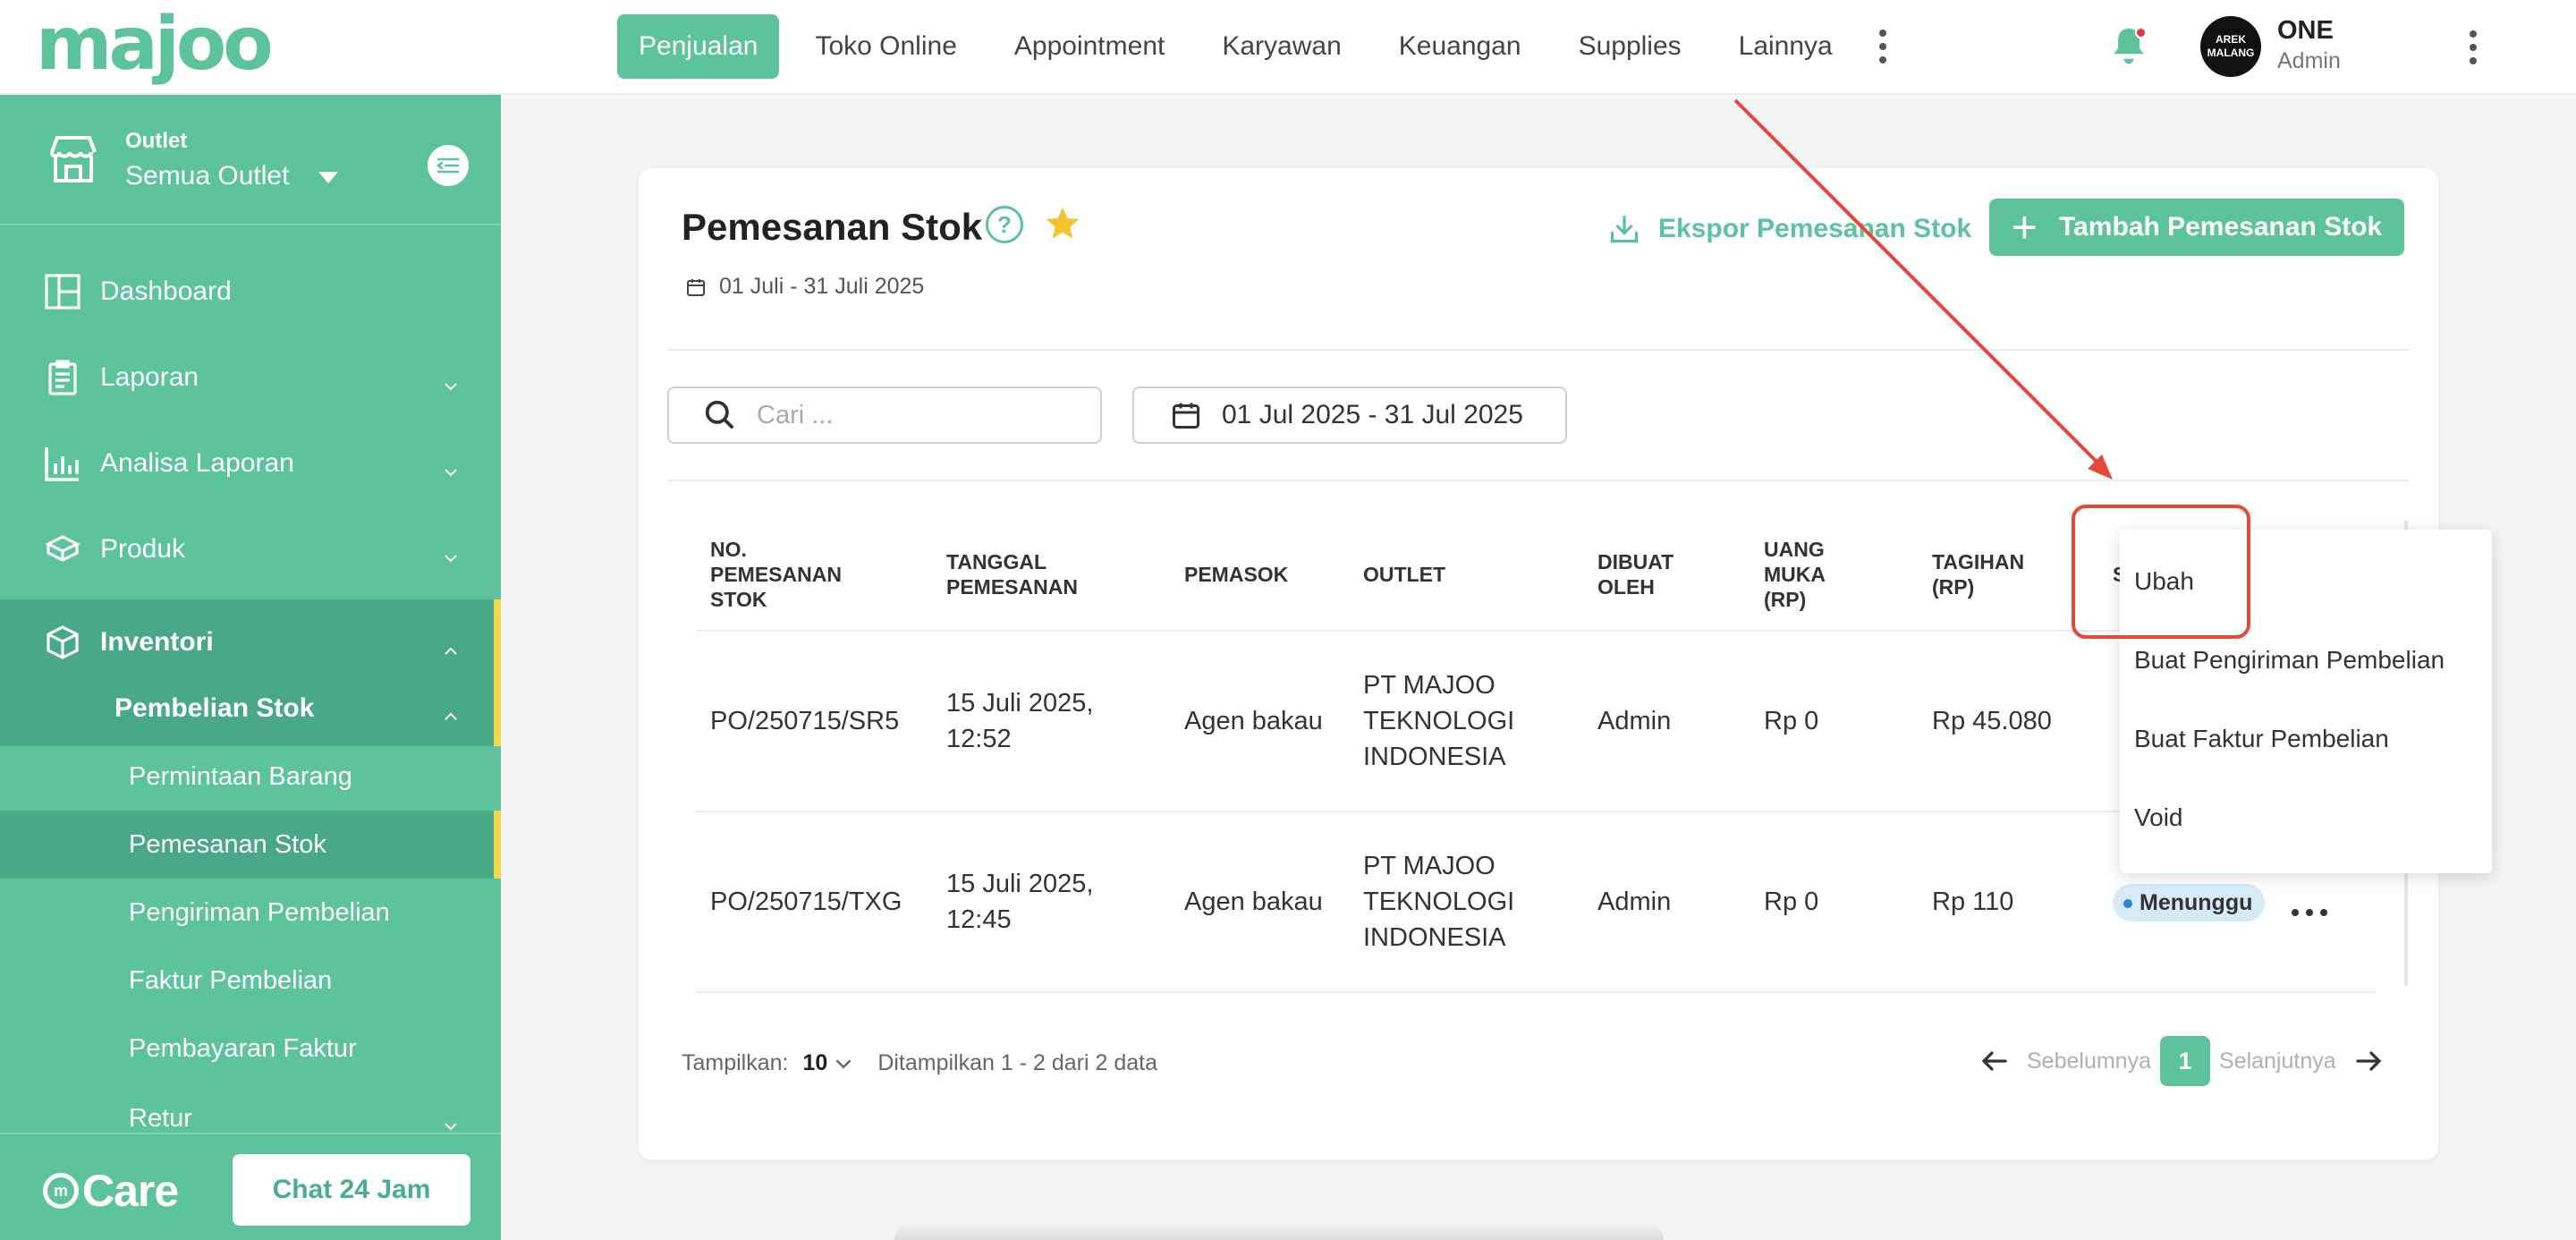 This screenshot has width=2576, height=1240. What do you see at coordinates (250, 377) in the screenshot?
I see `sidebar-item-laporan: Laporan` at bounding box center [250, 377].